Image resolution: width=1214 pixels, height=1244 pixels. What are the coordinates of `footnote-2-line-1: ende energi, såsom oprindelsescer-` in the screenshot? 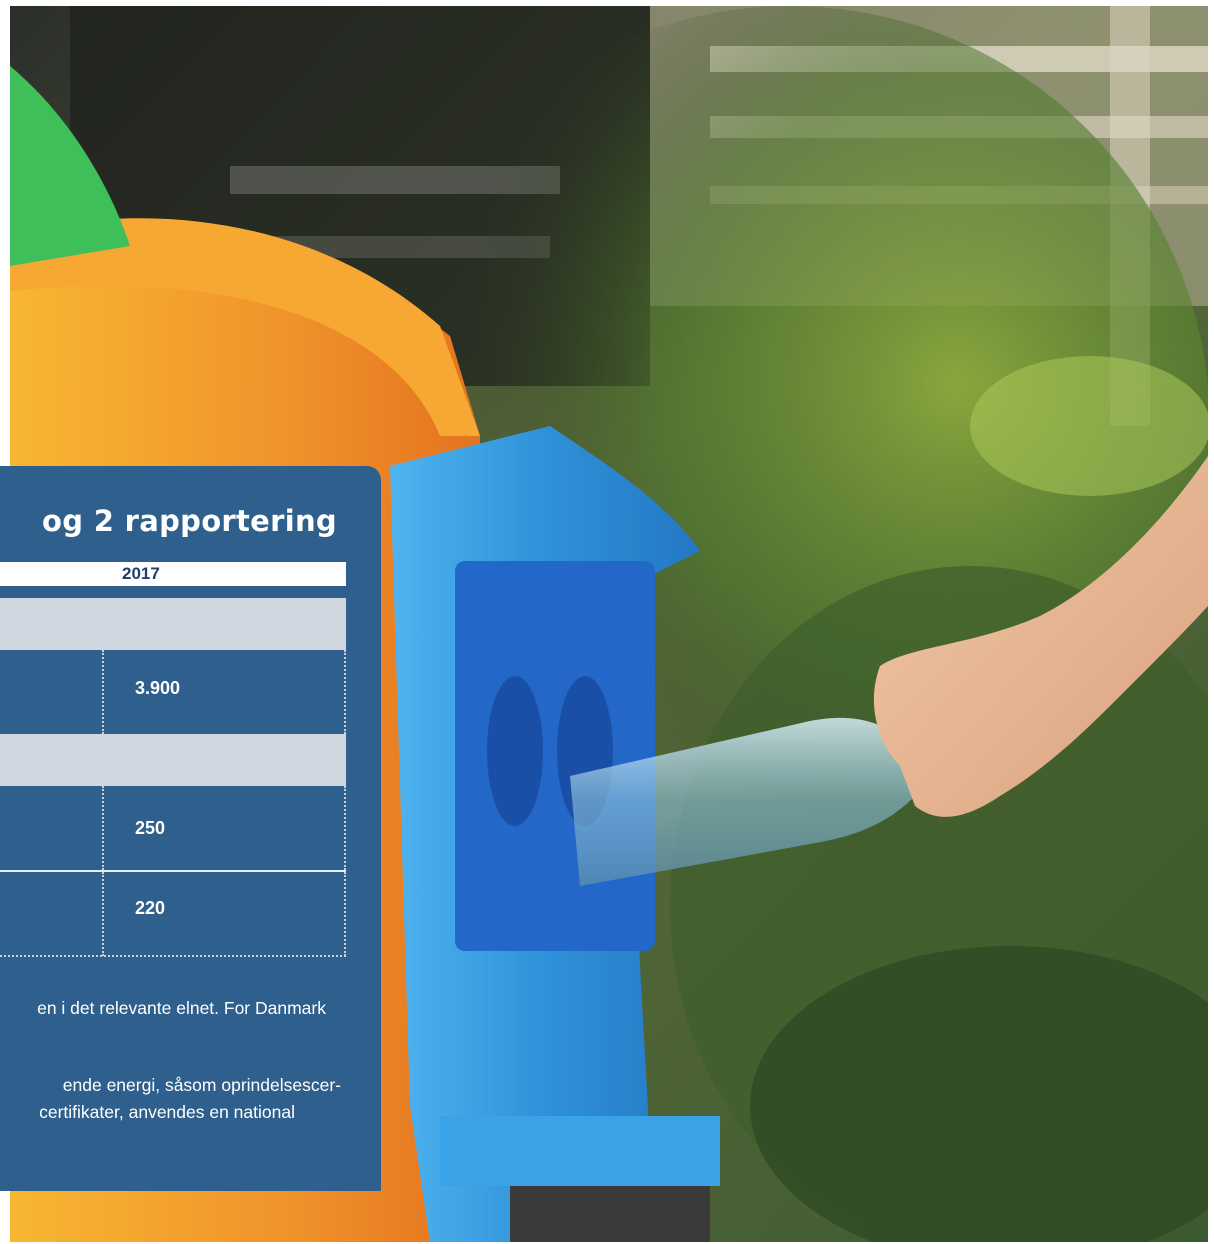 It's located at (201, 1085).